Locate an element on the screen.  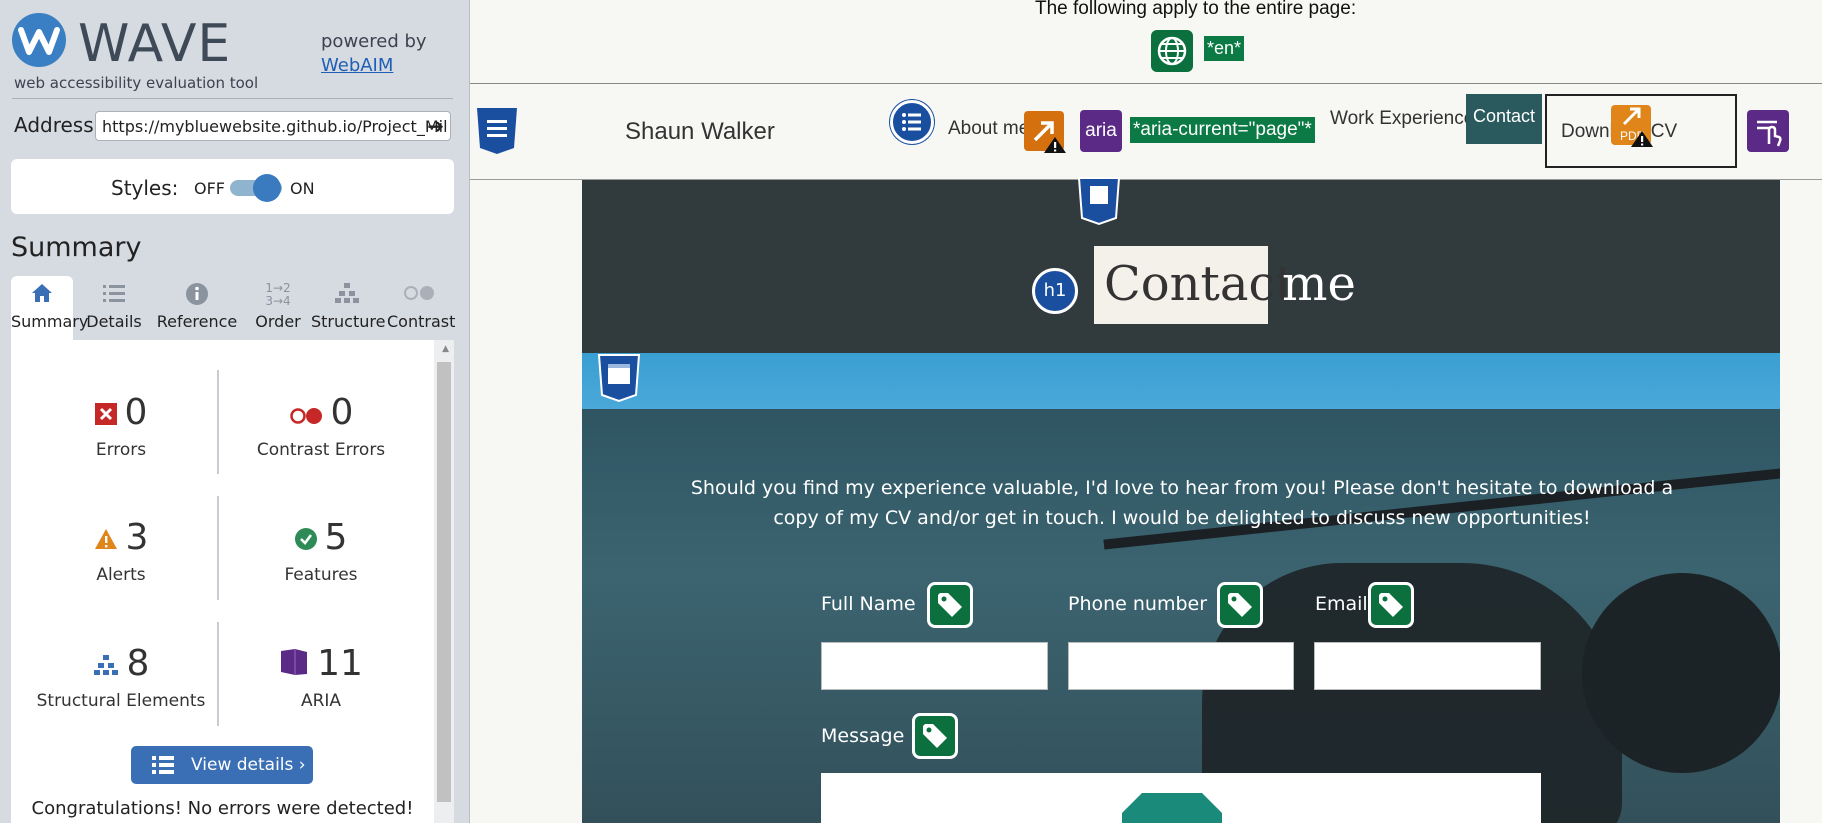
view-details-button: View details › is located at coordinates (222, 765).